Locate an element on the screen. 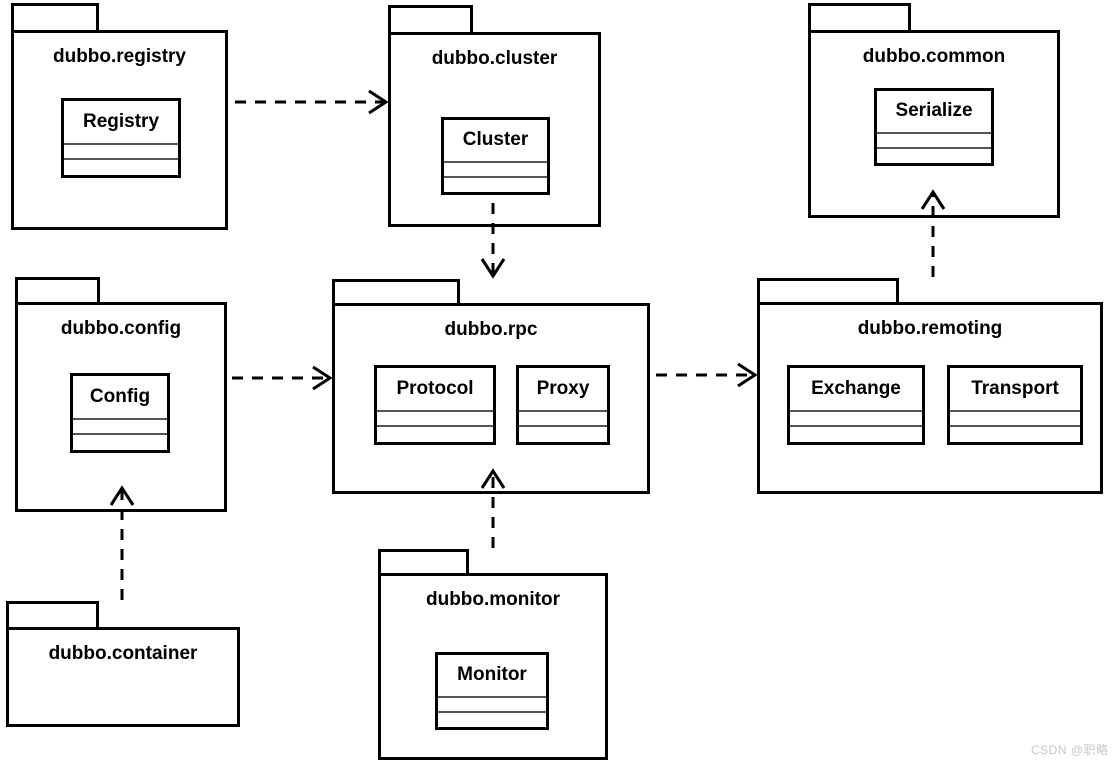 This screenshot has width=1113, height=764. class-box-registry: Registry is located at coordinates (121, 138).